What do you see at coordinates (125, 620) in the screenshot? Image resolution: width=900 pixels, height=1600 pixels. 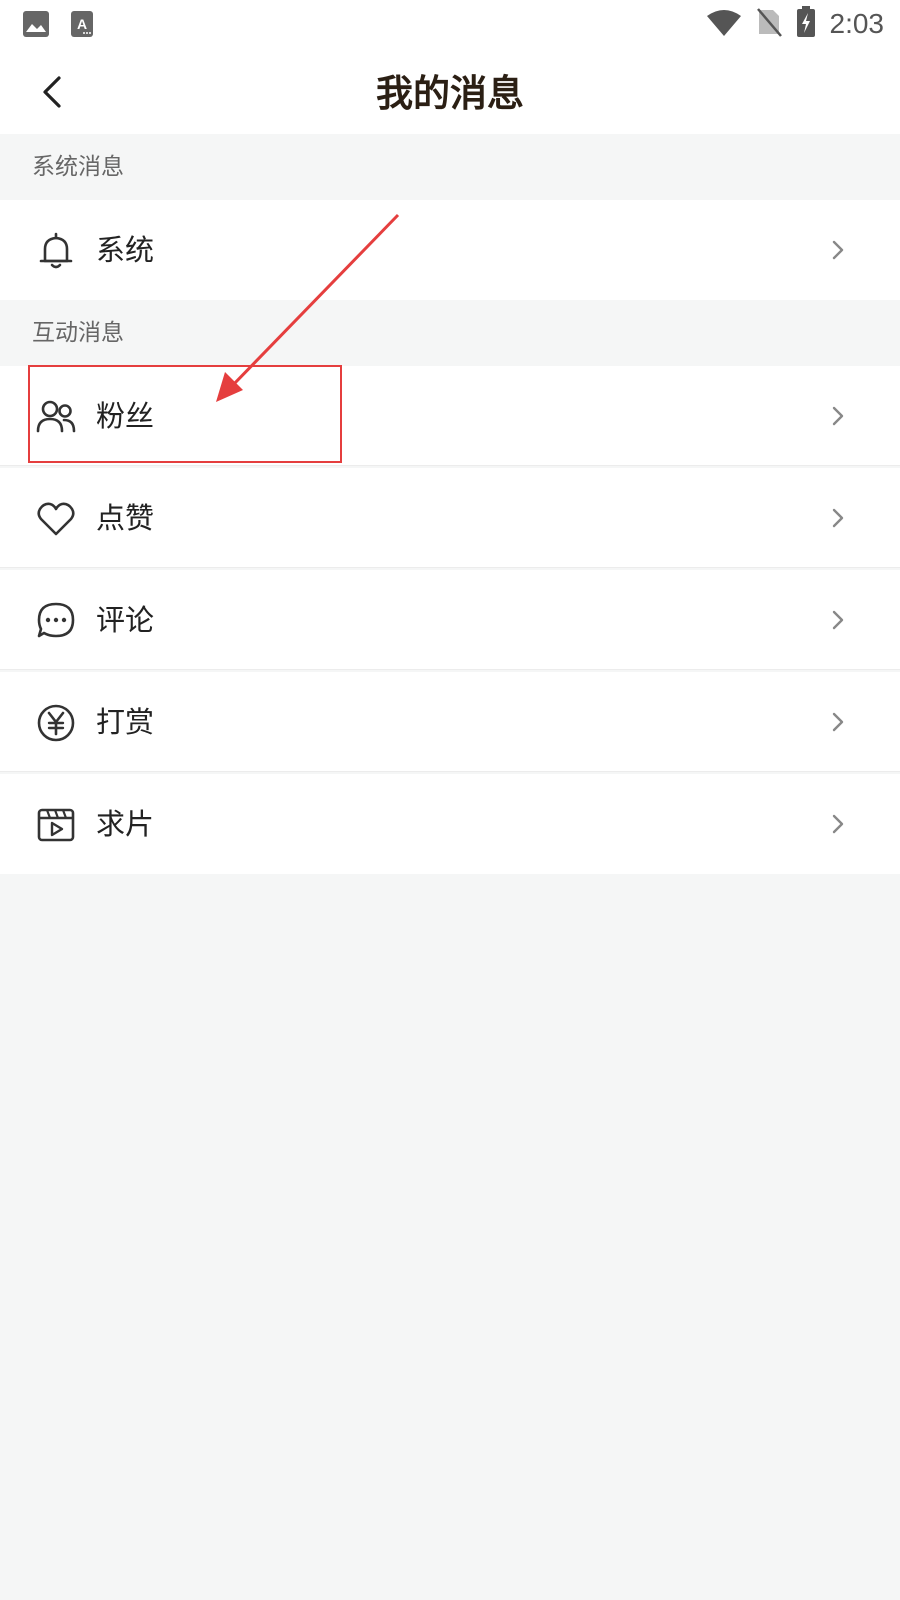 I see `list-item-label: 评论` at bounding box center [125, 620].